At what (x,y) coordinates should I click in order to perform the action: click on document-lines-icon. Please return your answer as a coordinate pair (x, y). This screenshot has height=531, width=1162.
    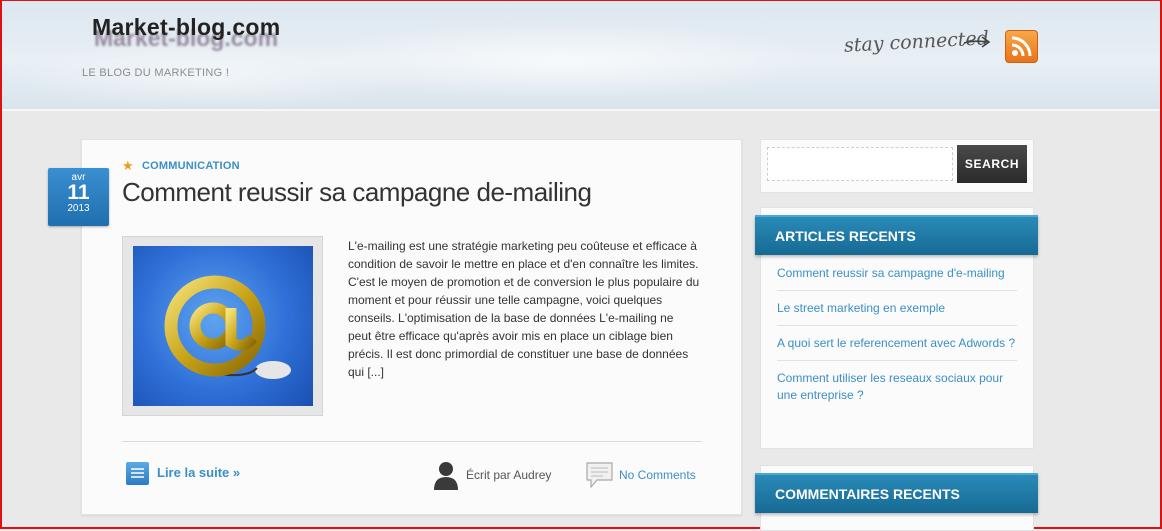
    Looking at the image, I should click on (137, 473).